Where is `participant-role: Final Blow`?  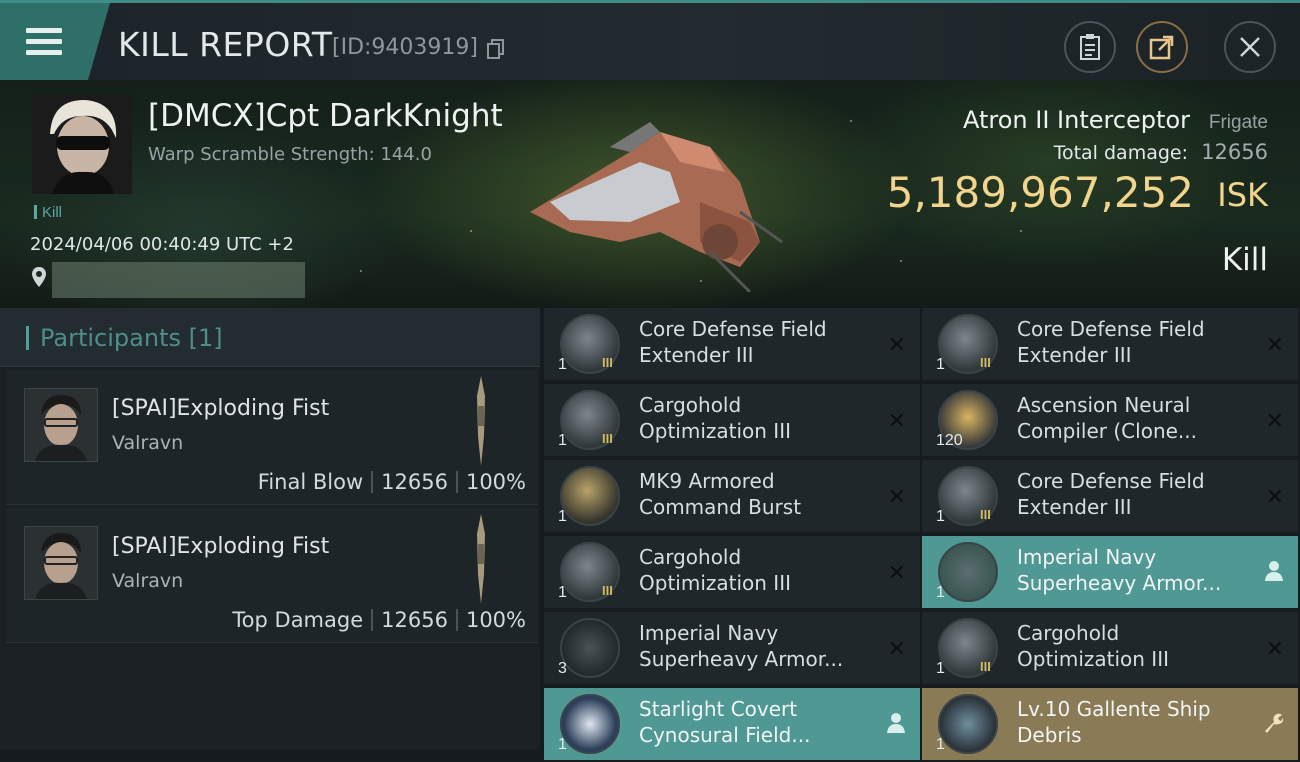 participant-role: Final Blow is located at coordinates (310, 482).